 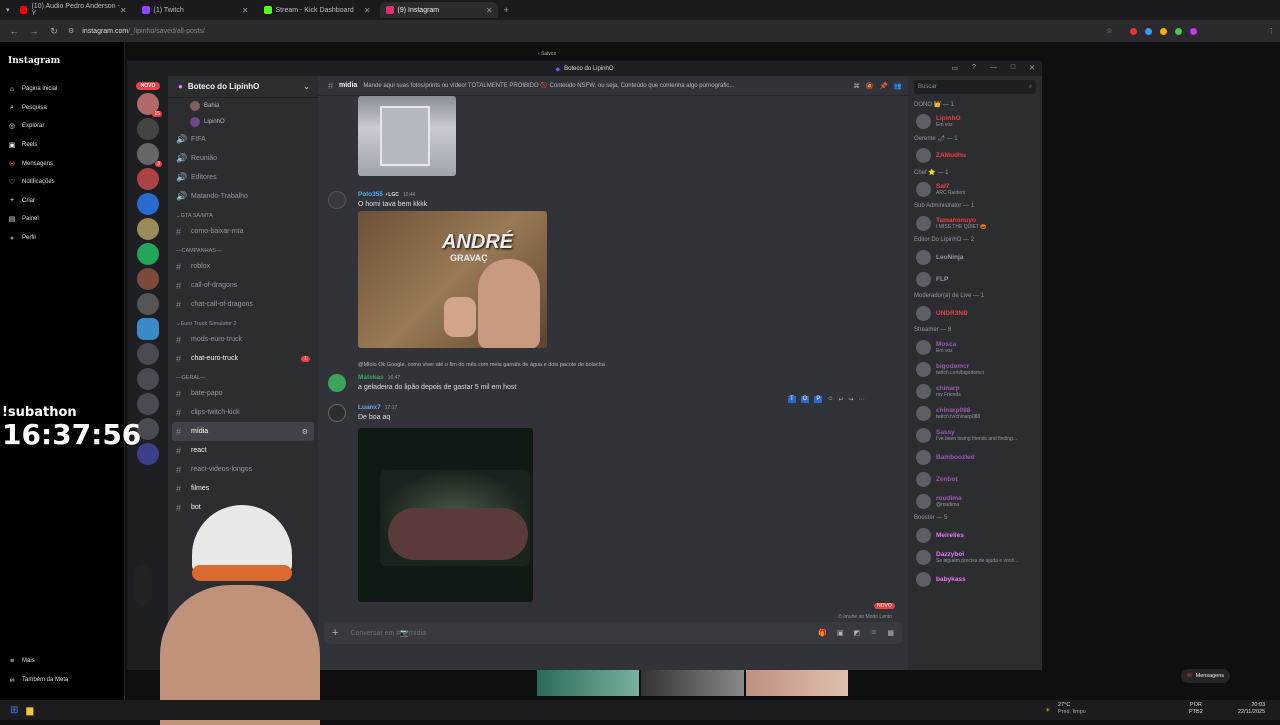 What do you see at coordinates (1196, 709) in the screenshot?
I see `language-indicator: POR PTB2` at bounding box center [1196, 709].